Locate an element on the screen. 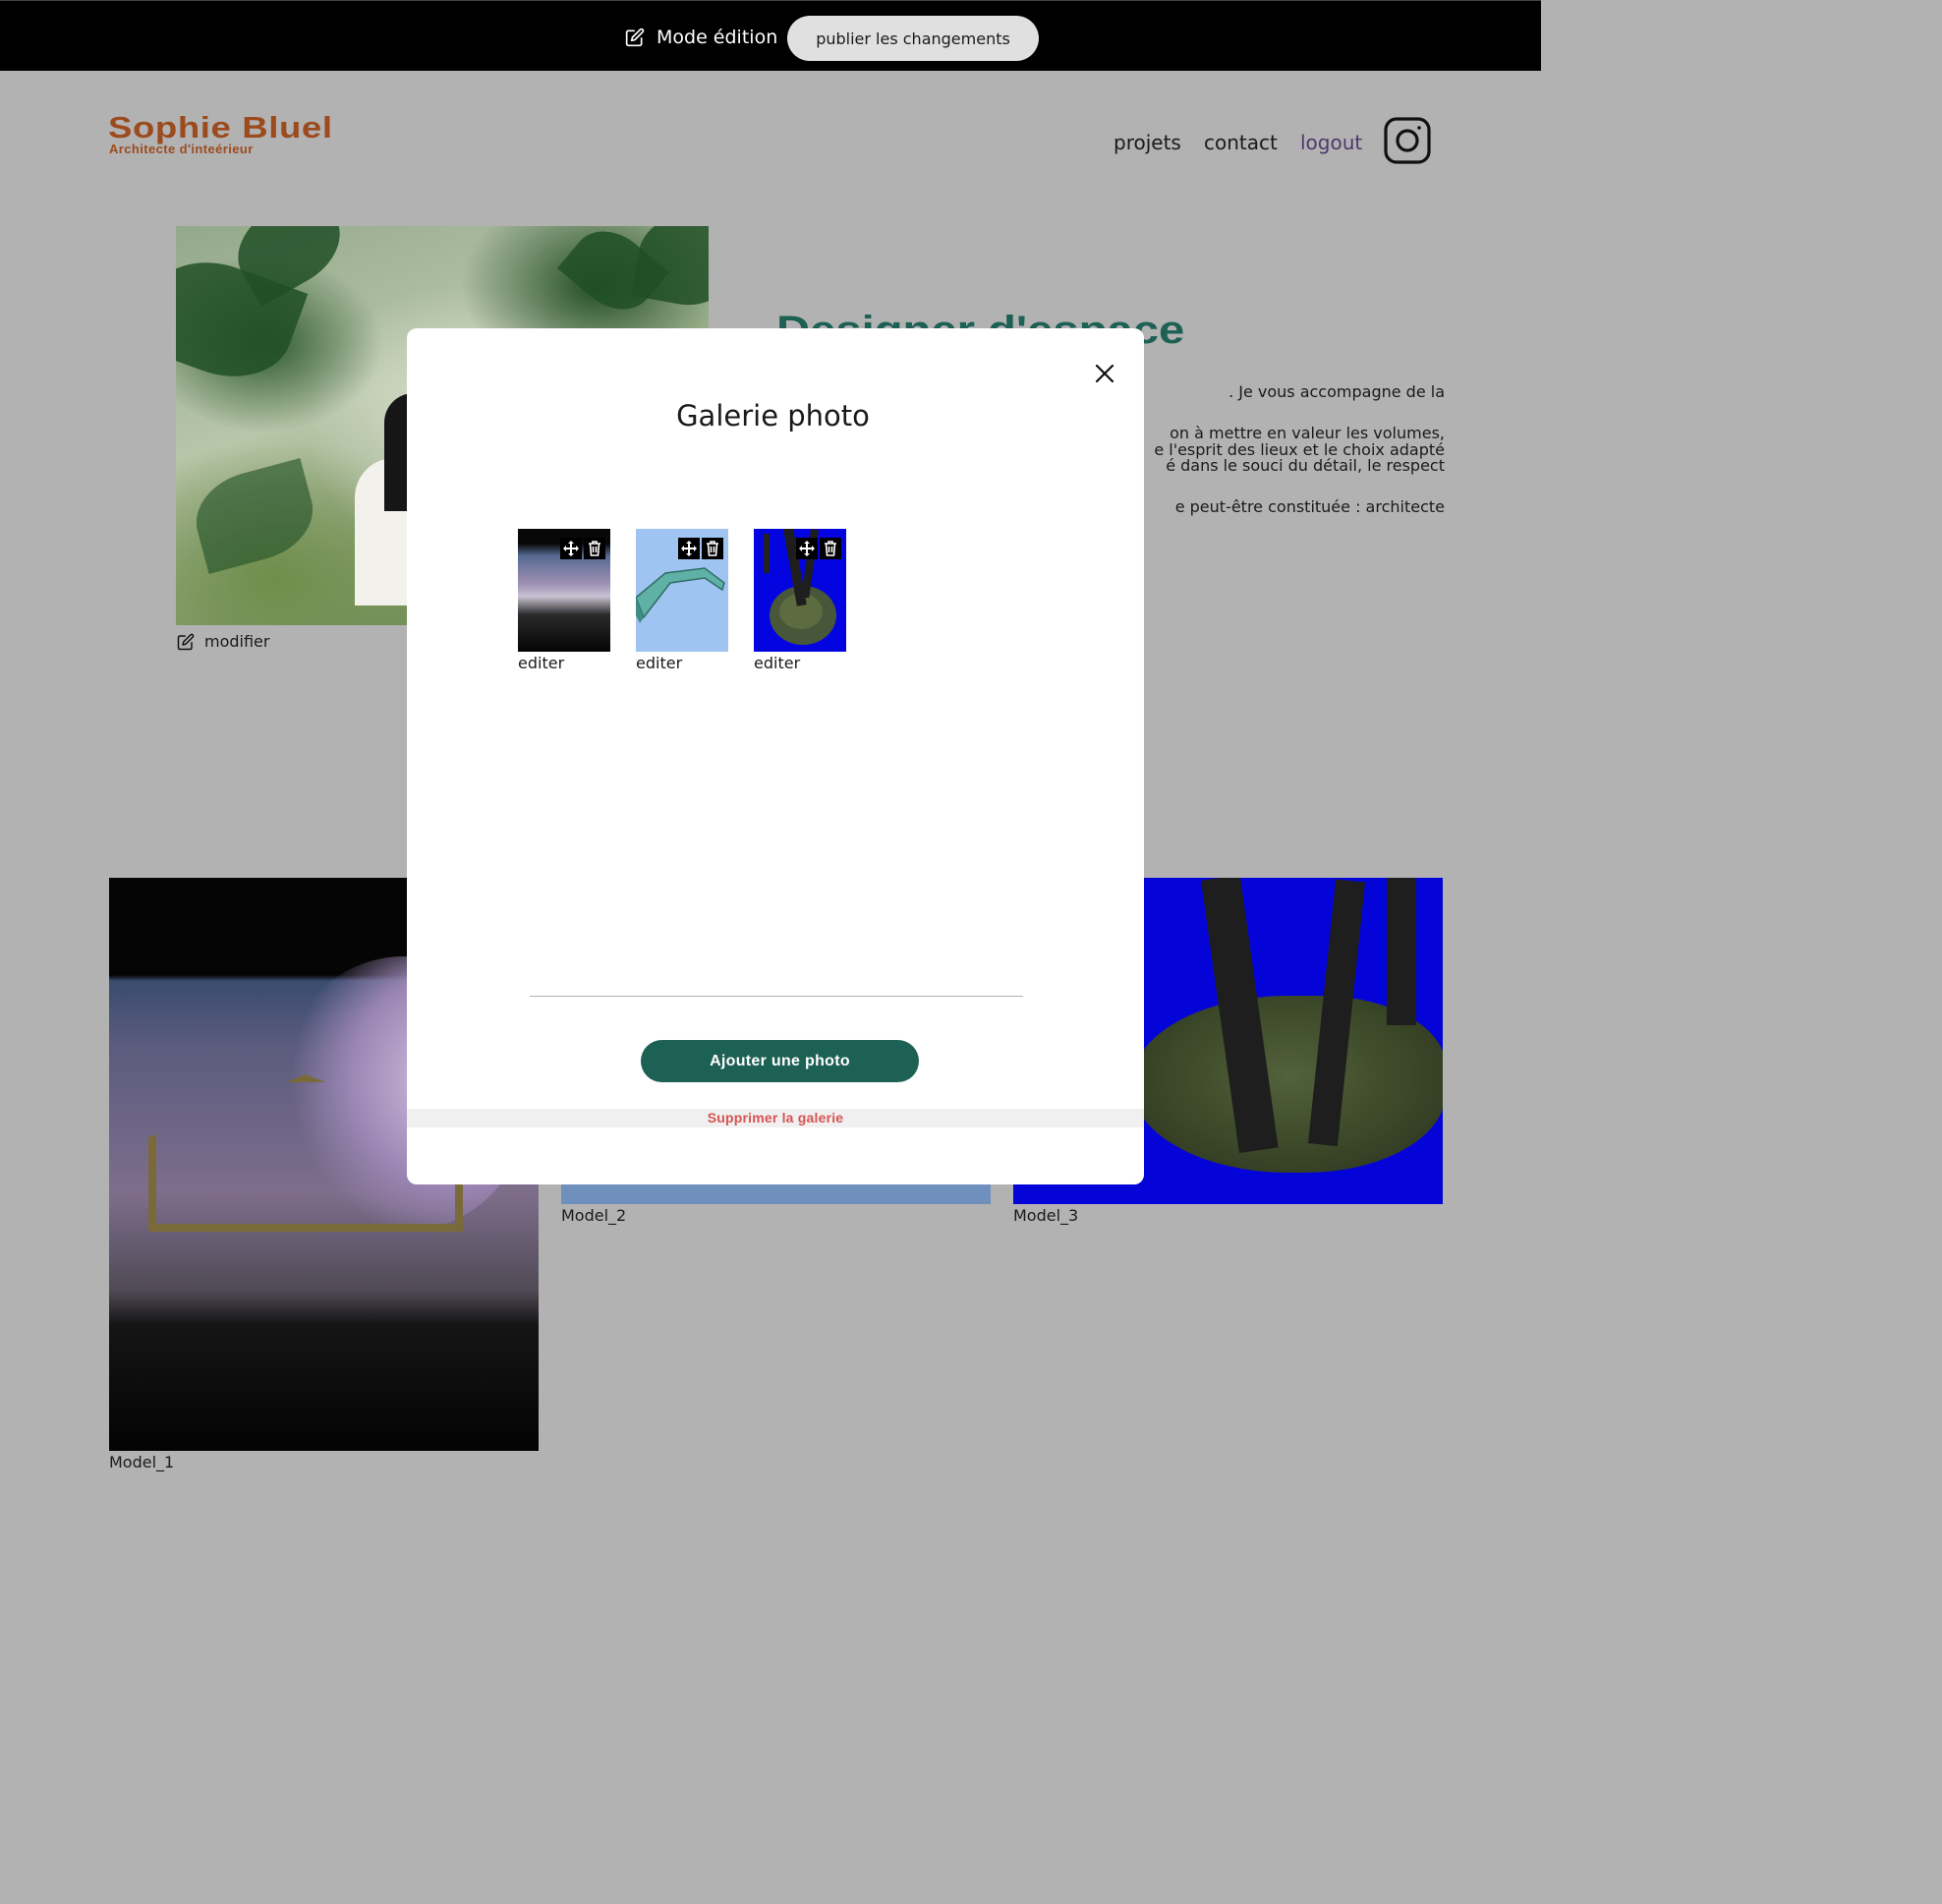 Image resolution: width=1942 pixels, height=1904 pixels. modal-title: Galerie photo is located at coordinates (773, 416).